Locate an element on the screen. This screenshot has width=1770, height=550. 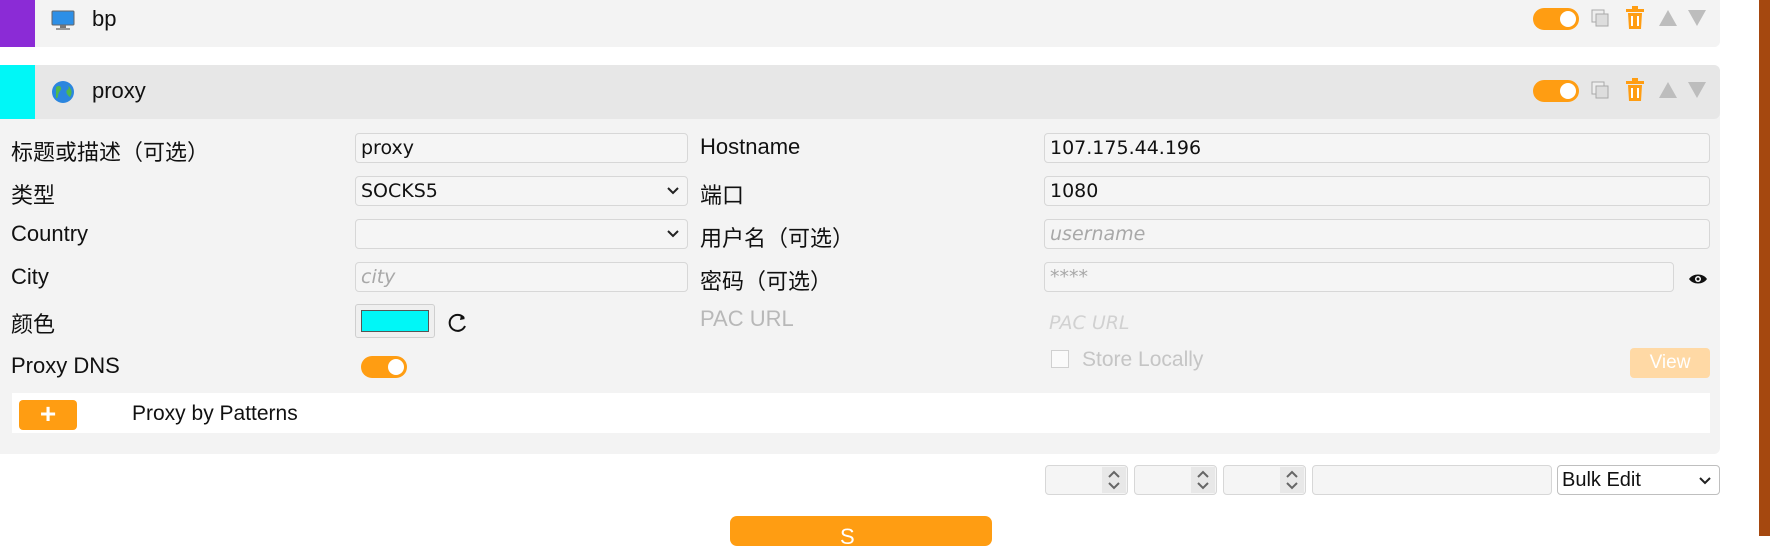
row-title: bp is located at coordinates (104, 18).